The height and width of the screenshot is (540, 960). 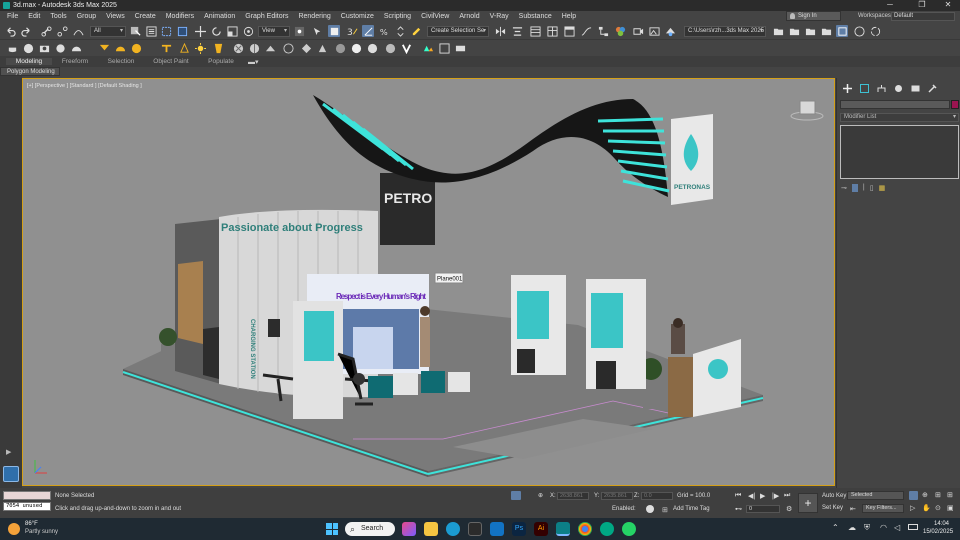 I want to click on project-folder-icon, so click(x=810, y=31).